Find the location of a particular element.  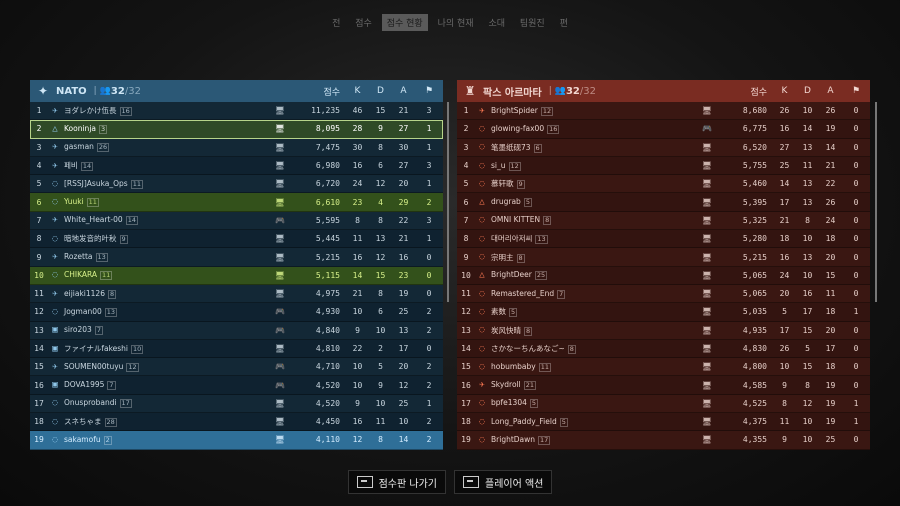

player-row: 3 ✈ gasman 26 🖥 7,475 30 8 30 1 is located at coordinates (236, 147).